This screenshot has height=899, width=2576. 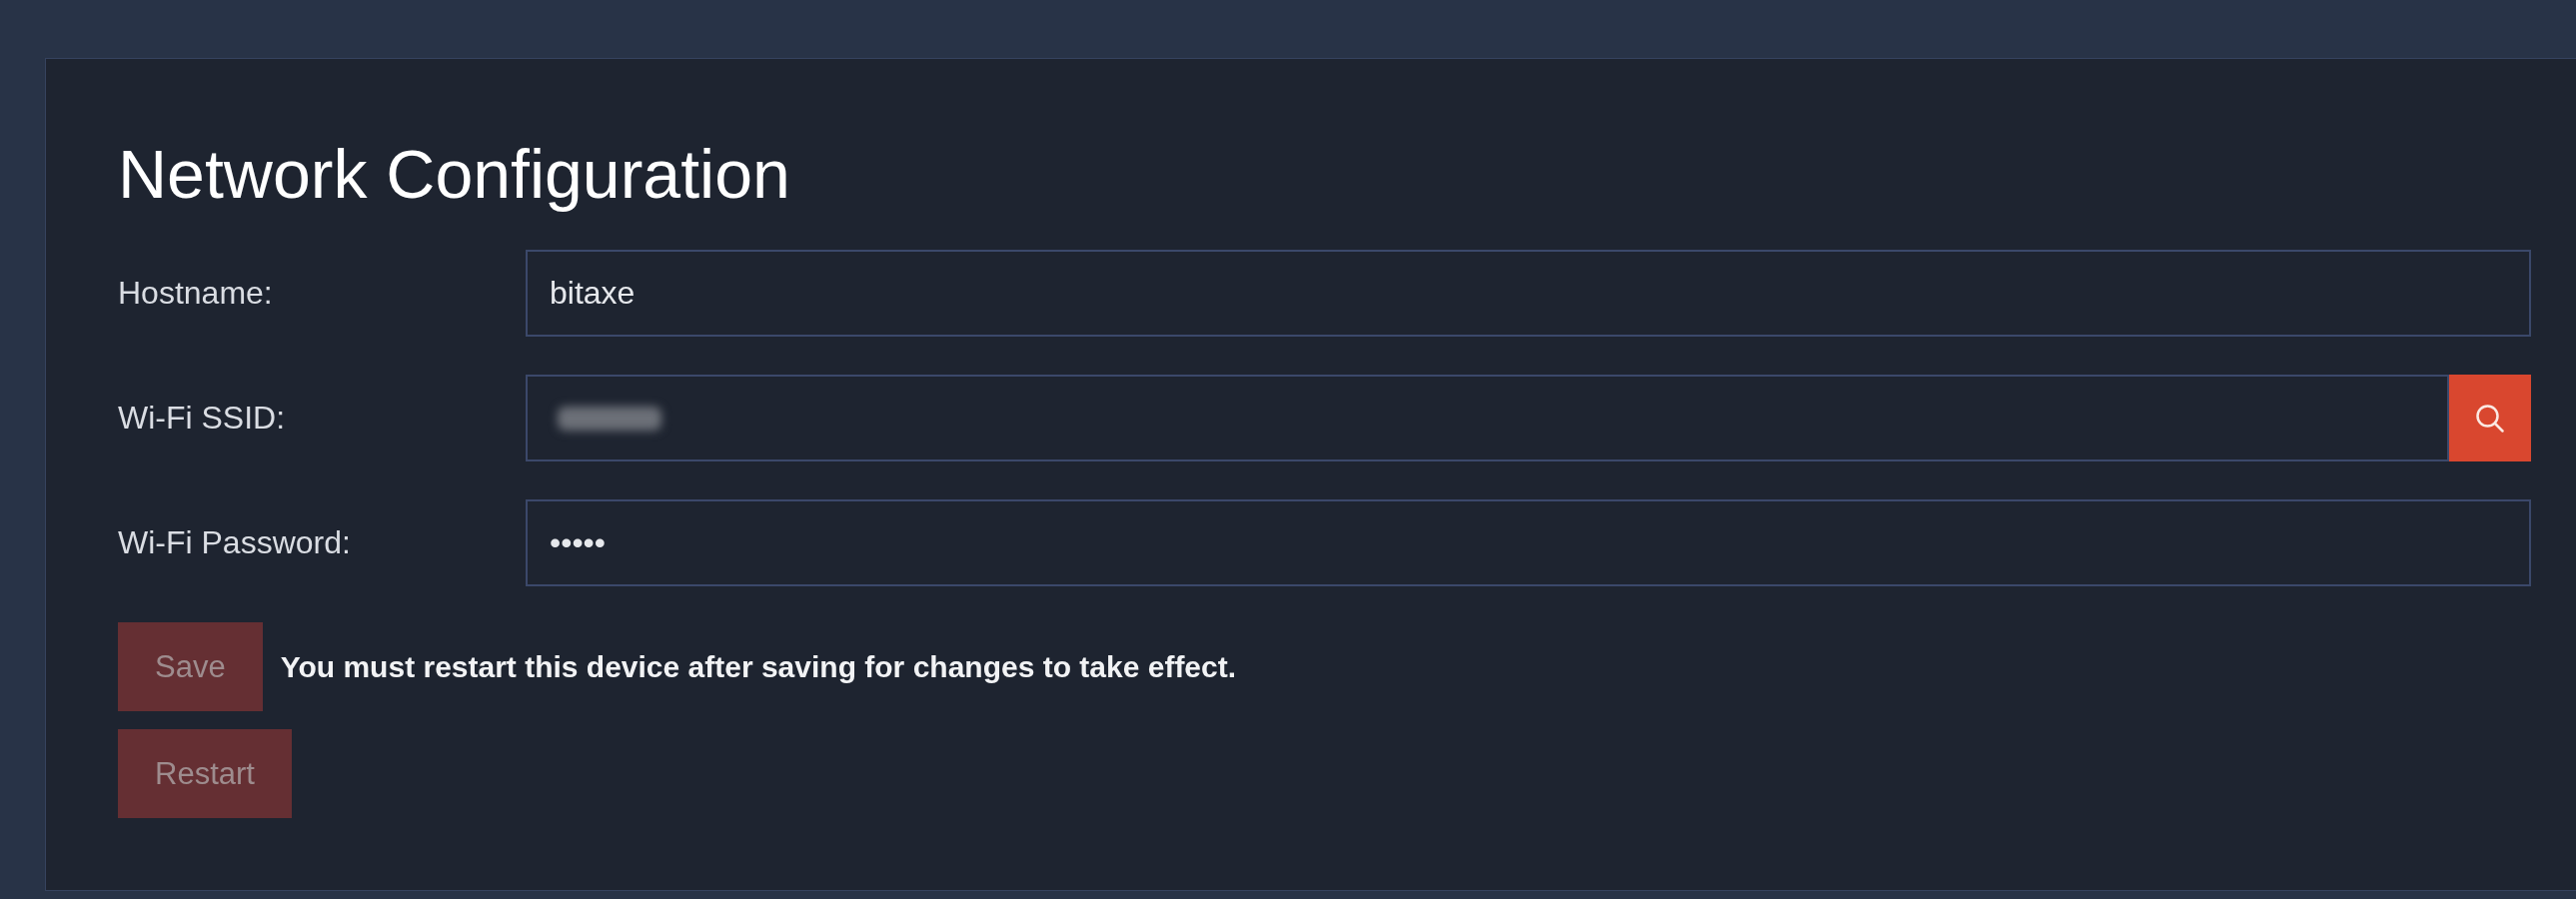 What do you see at coordinates (454, 174) in the screenshot?
I see `section-title: Network Configuration` at bounding box center [454, 174].